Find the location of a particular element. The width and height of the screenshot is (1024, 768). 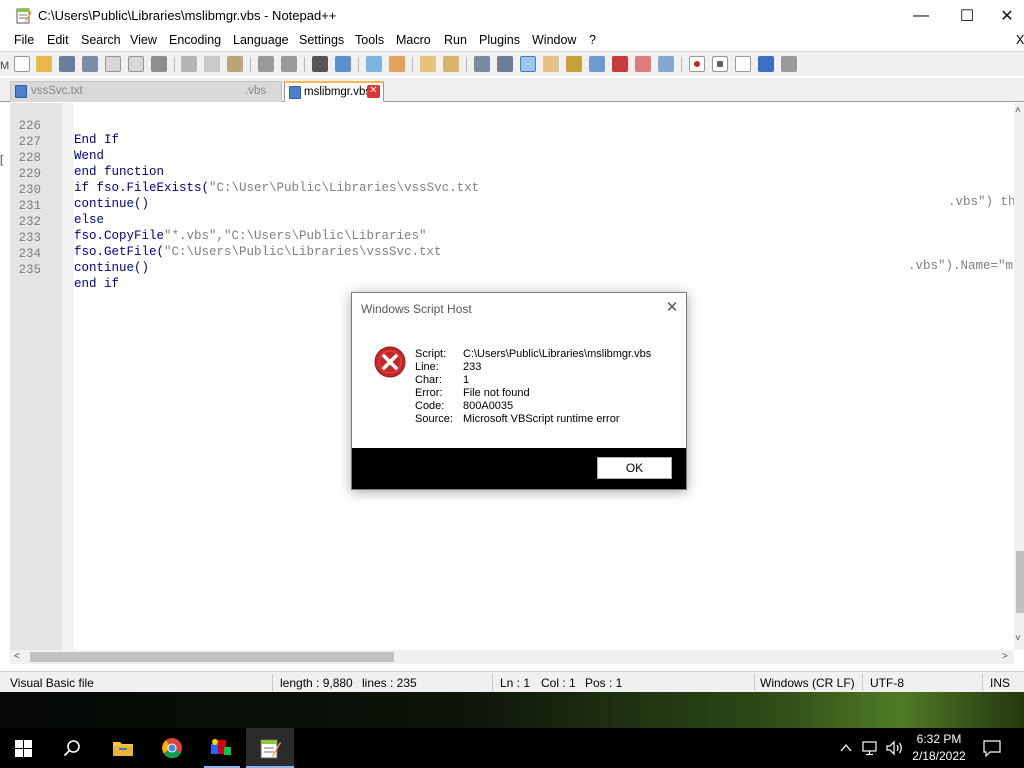

save-icon is located at coordinates (67, 64).